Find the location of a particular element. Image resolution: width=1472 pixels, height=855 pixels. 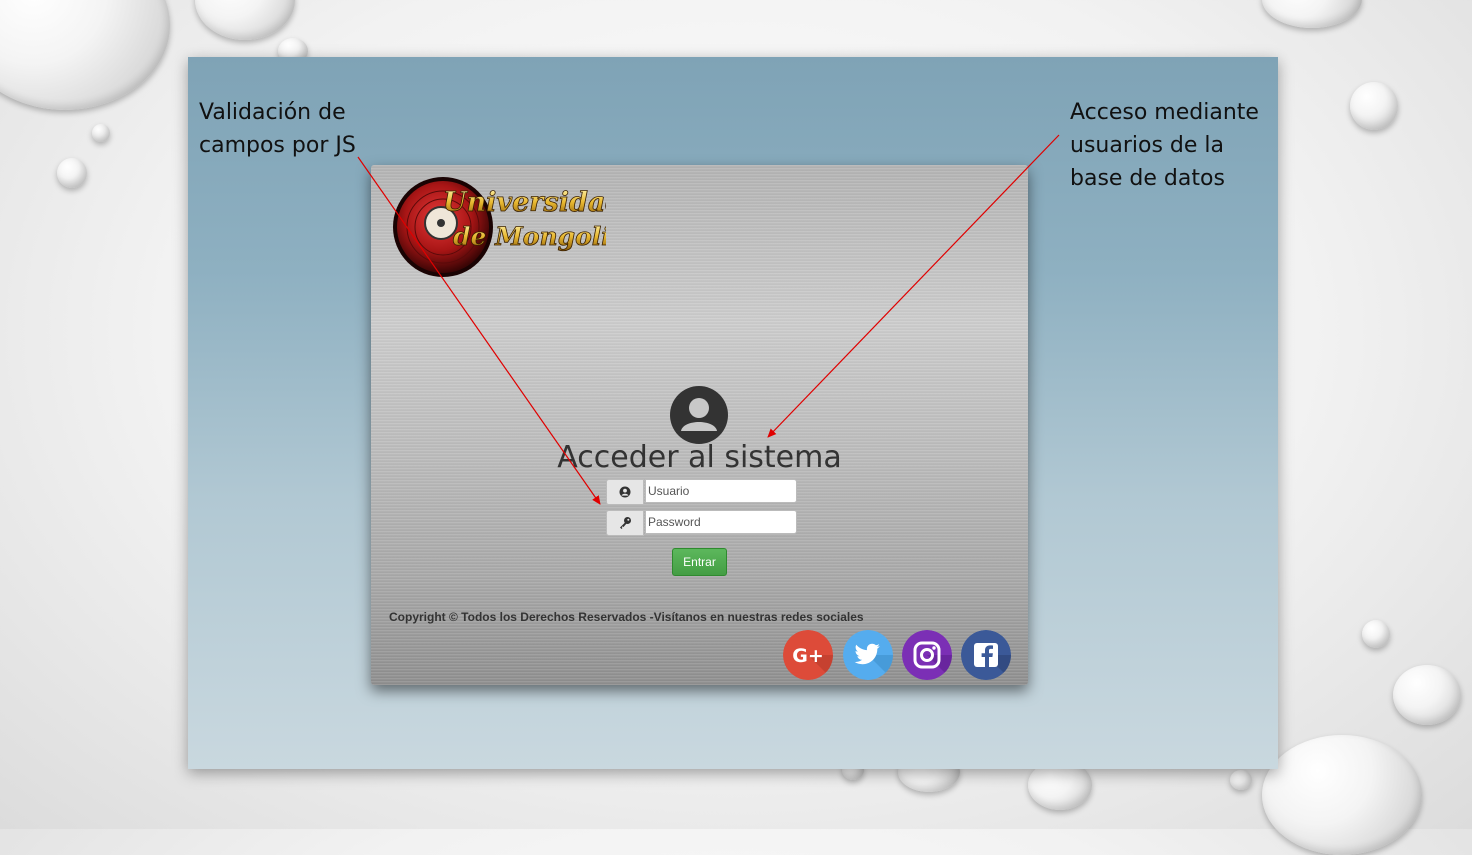

instagram-button is located at coordinates (927, 655).